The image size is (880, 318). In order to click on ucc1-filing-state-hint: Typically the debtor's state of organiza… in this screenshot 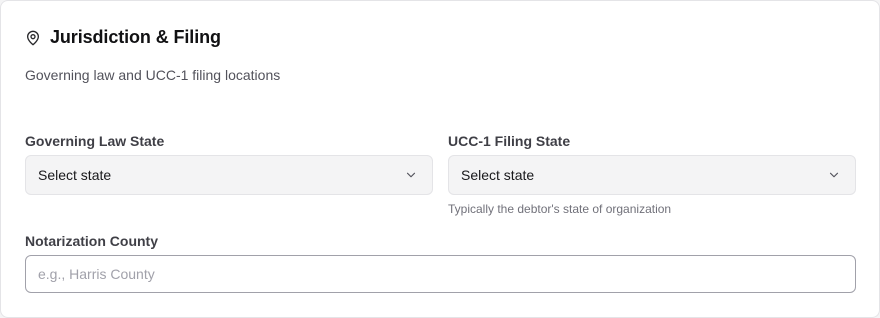, I will do `click(560, 209)`.